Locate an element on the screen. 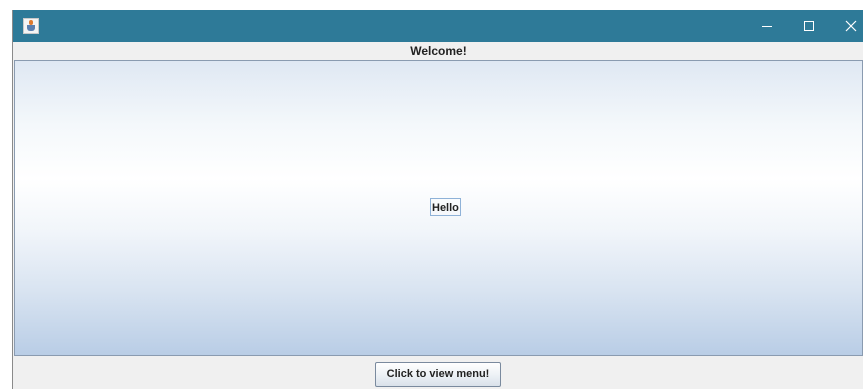 The height and width of the screenshot is (389, 863). java-cup-body is located at coordinates (31, 28).